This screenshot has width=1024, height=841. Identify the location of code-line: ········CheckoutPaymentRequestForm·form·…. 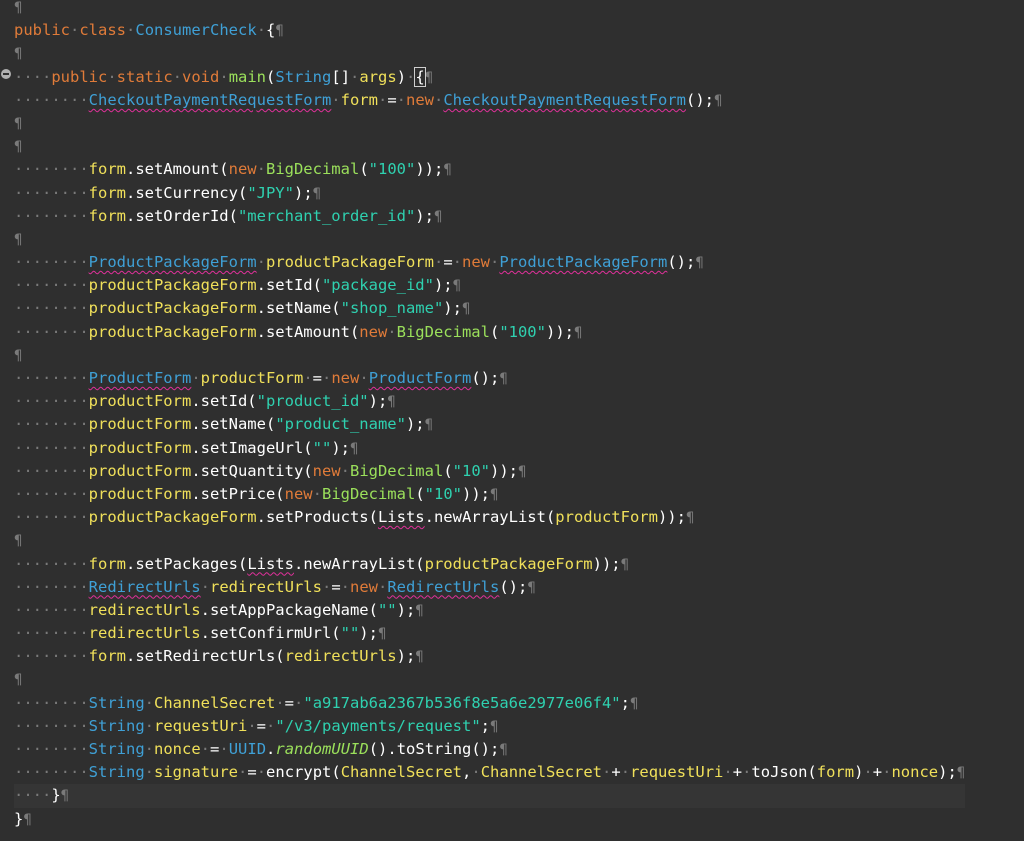
(489, 100).